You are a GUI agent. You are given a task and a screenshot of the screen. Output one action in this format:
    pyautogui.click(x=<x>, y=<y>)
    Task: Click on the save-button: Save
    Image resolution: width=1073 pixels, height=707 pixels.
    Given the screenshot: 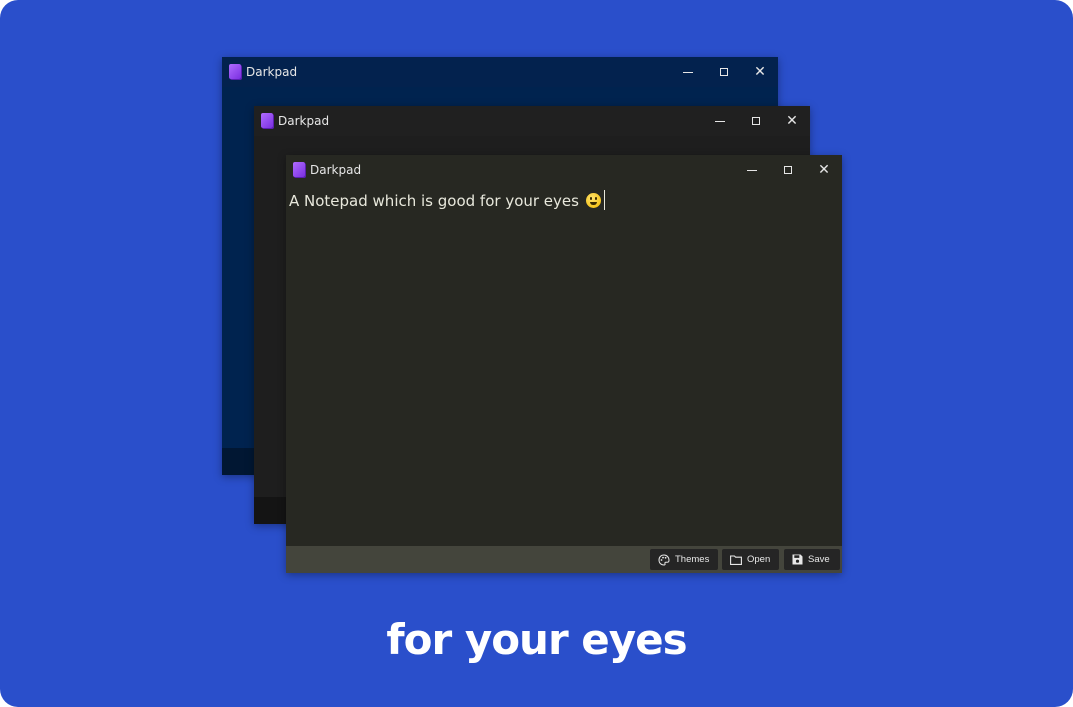 What is the action you would take?
    pyautogui.click(x=812, y=559)
    